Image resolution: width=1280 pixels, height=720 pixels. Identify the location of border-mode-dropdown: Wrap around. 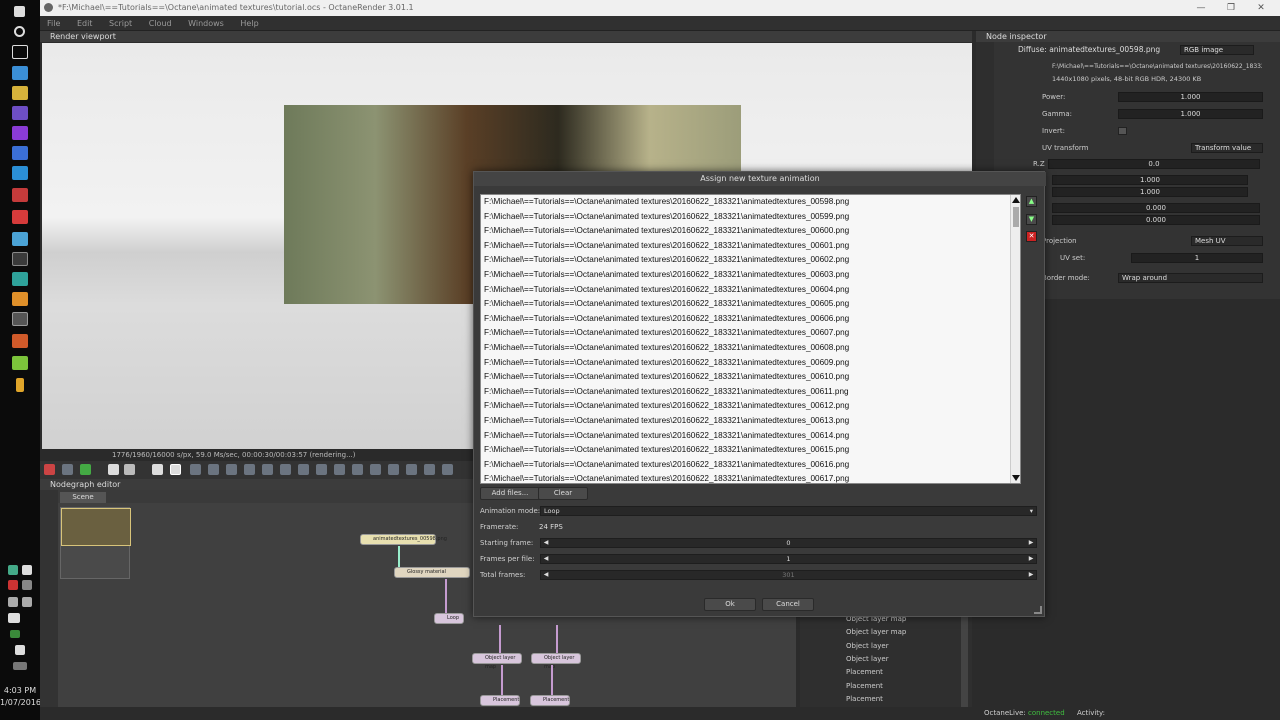
(1190, 278).